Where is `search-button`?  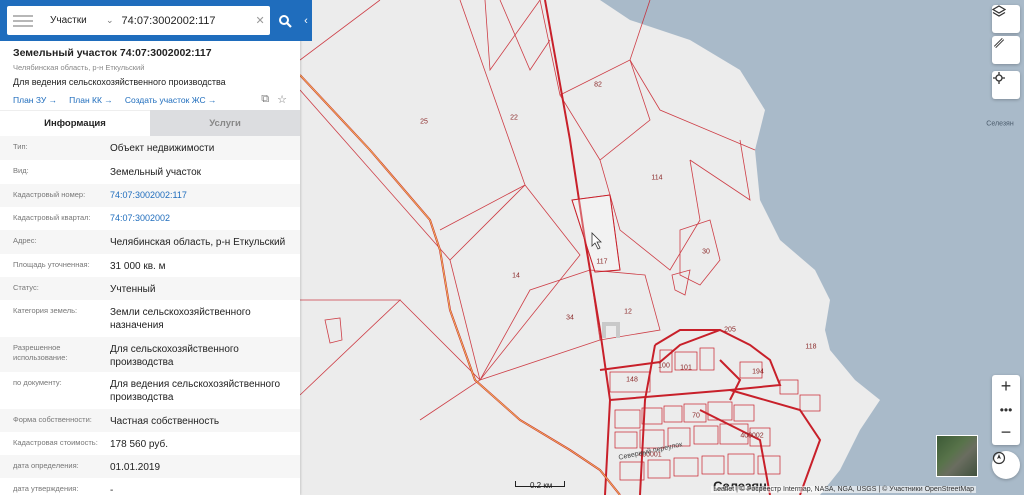
search-button is located at coordinates (285, 21).